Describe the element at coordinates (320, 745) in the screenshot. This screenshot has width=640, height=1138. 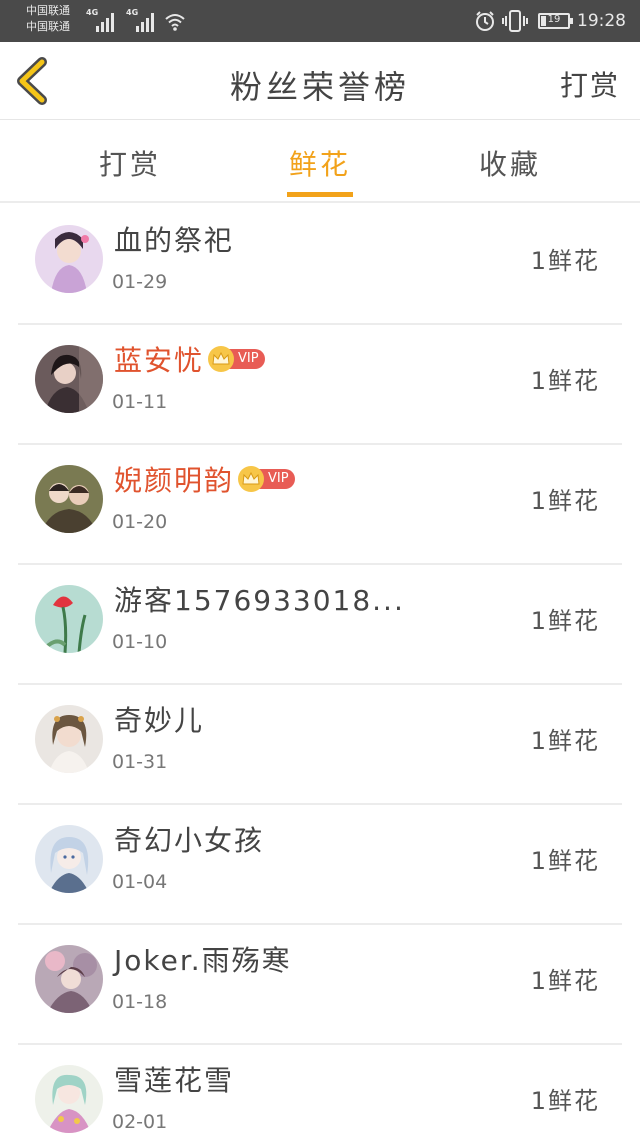
I see `list-item: 奇妙儿 01-31 1鲜花` at that location.